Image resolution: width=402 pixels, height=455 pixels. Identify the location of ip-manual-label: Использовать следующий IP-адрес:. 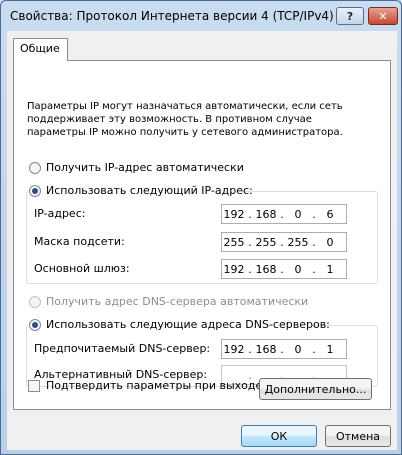
(149, 190).